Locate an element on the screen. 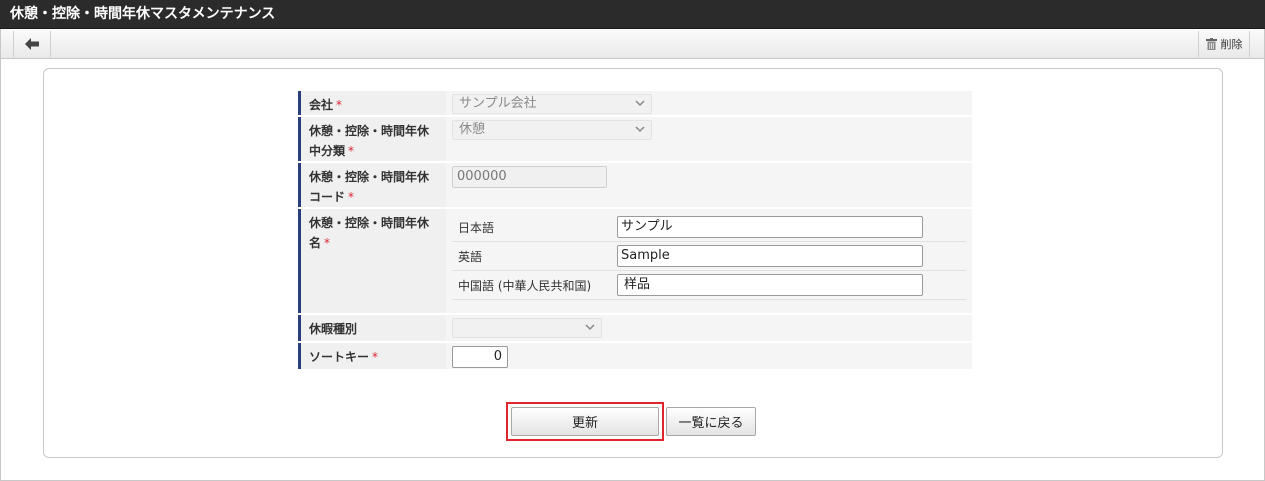 The image size is (1265, 481). row-code: 休憩・控除・時間年休 コード * 000000 is located at coordinates (635, 186).